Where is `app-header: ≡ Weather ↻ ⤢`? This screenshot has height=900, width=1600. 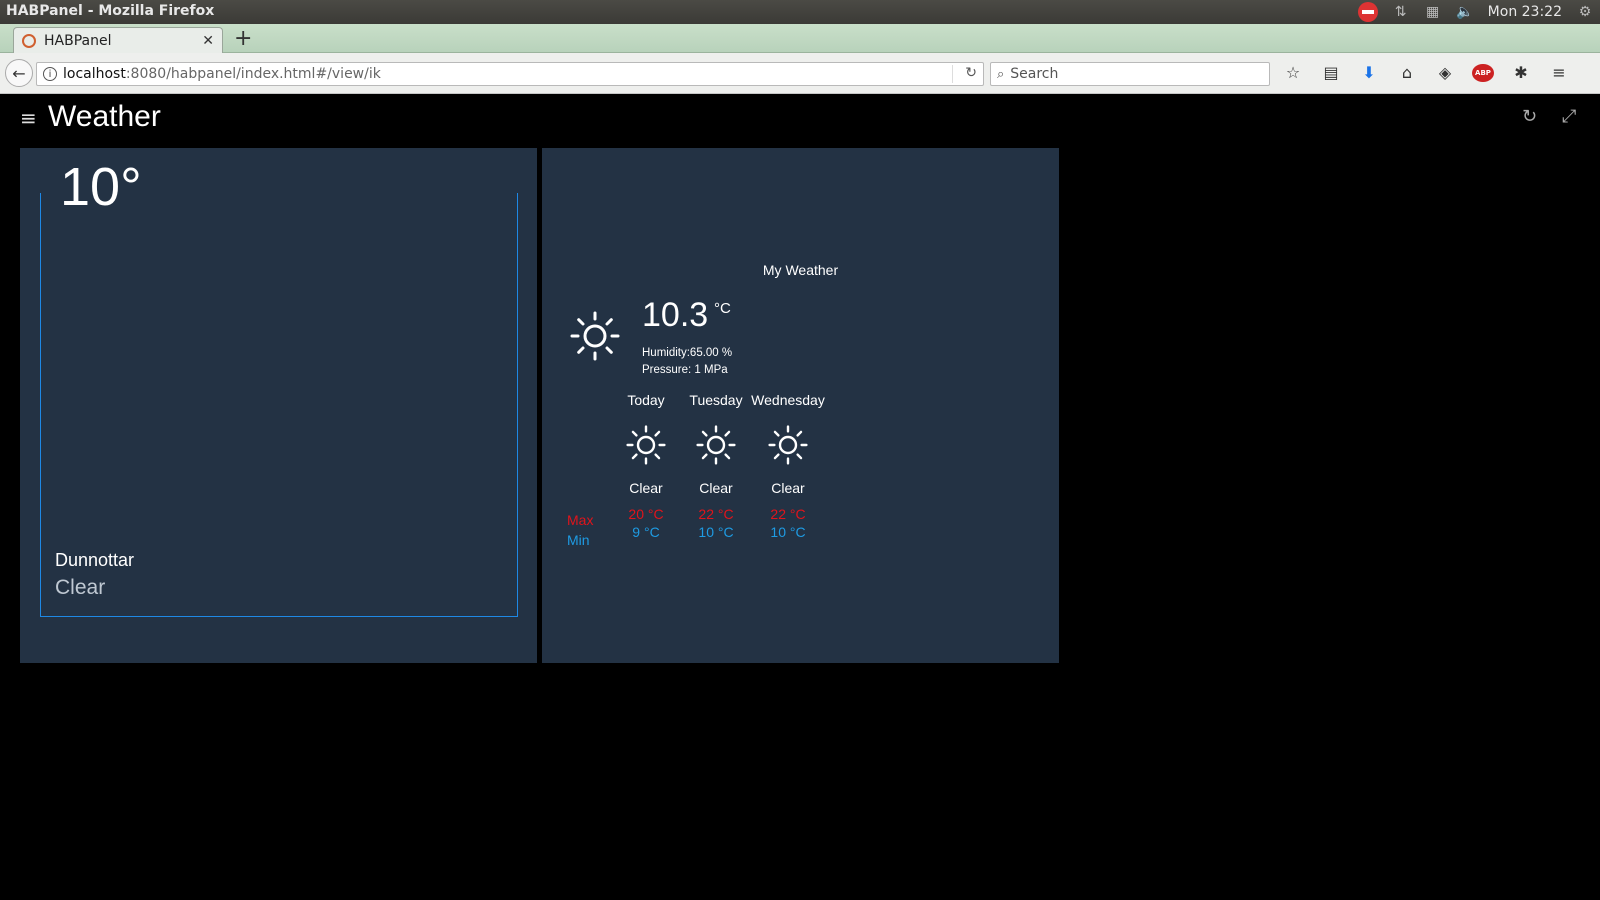 app-header: ≡ Weather ↻ ⤢ is located at coordinates (800, 119).